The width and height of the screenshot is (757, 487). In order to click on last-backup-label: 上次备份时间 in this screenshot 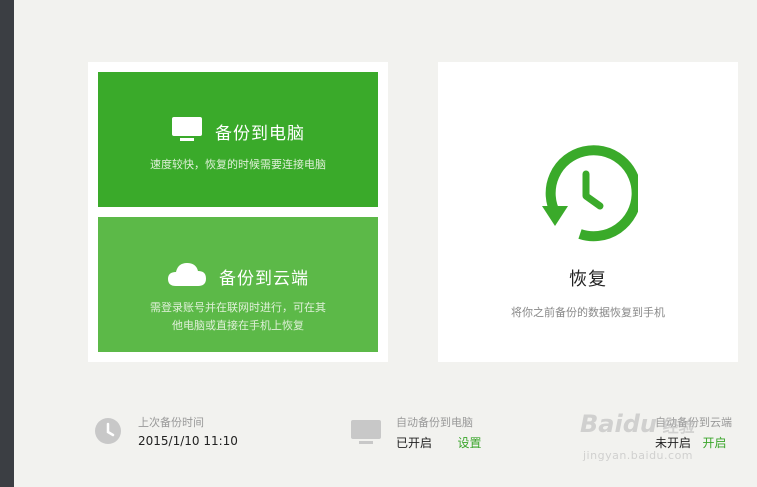, I will do `click(171, 422)`.